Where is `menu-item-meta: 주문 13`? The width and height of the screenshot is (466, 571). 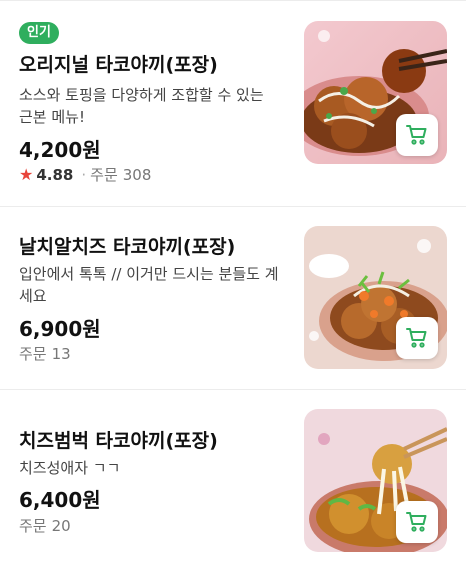 menu-item-meta: 주문 13 is located at coordinates (45, 353).